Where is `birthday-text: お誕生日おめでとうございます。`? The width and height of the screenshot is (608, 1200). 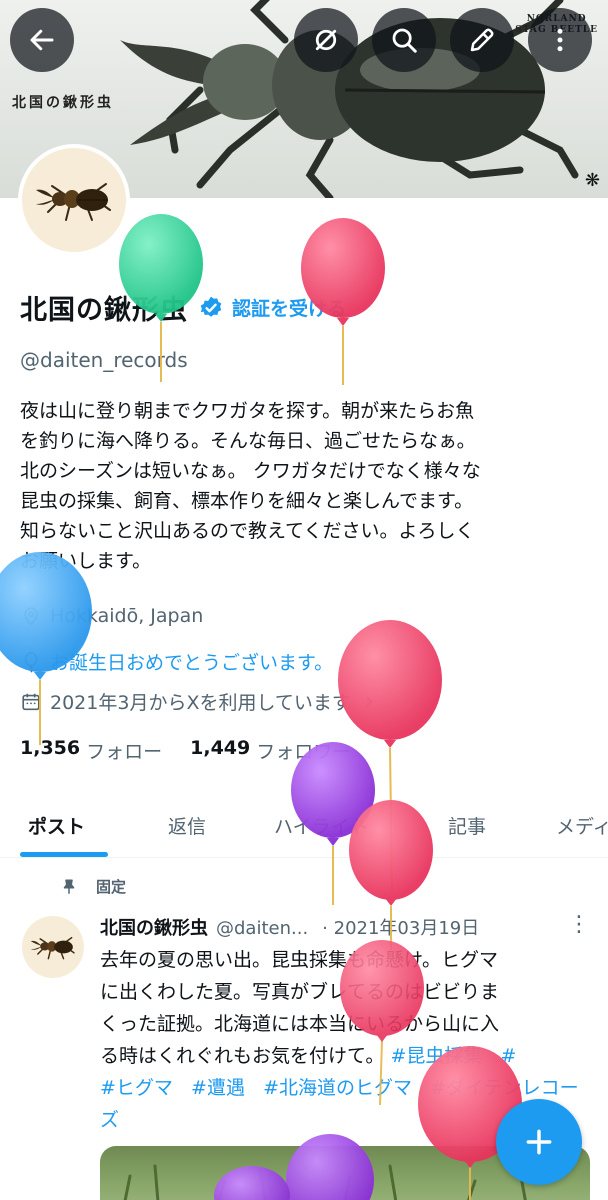 birthday-text: お誕生日おめでとうございます。 is located at coordinates (192, 663).